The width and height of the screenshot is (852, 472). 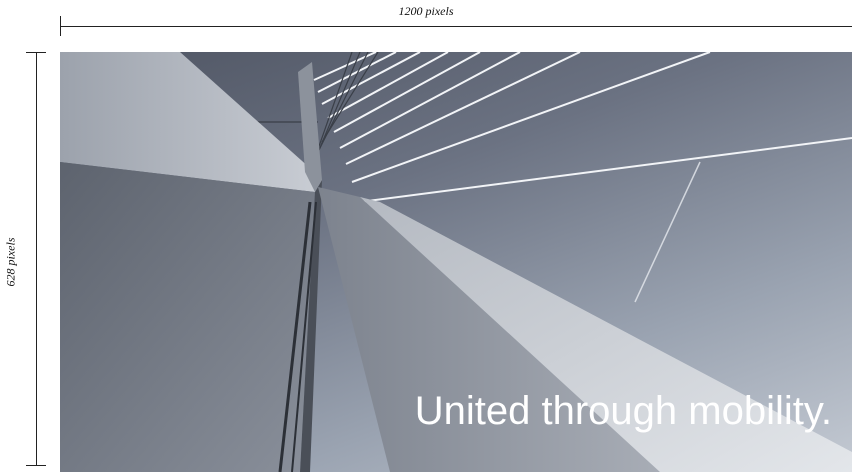 What do you see at coordinates (456, 26) in the screenshot?
I see `width-dimension-line` at bounding box center [456, 26].